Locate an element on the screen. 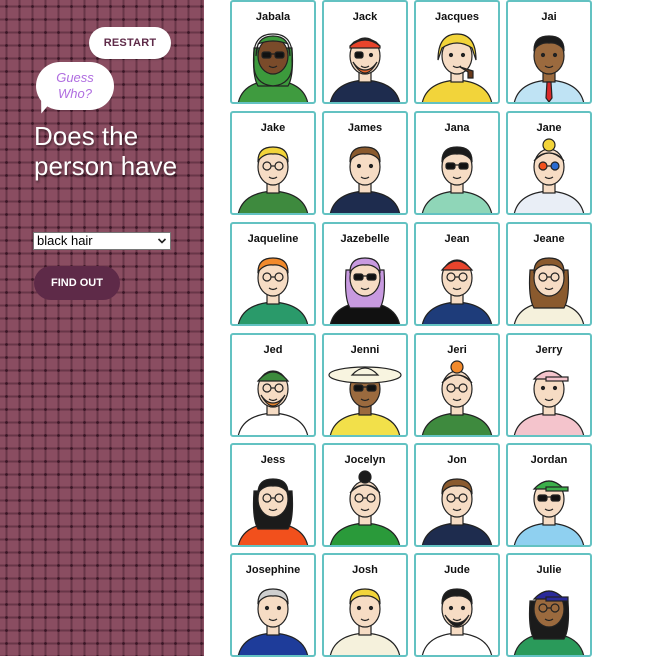 Image resolution: width=656 pixels, height=657 pixels. character-card: Jack is located at coordinates (365, 52).